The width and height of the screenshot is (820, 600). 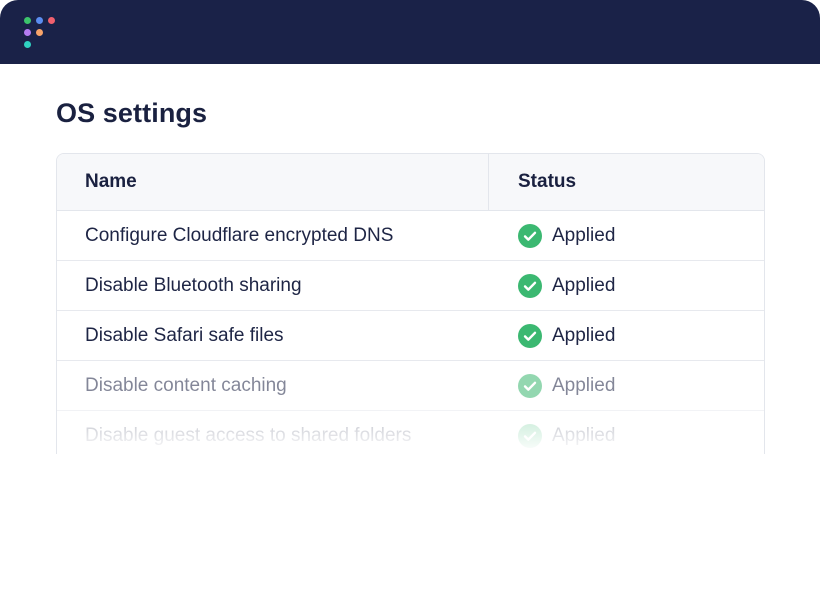 What do you see at coordinates (410, 336) in the screenshot?
I see `table-row: Disable Safari safe files Applied` at bounding box center [410, 336].